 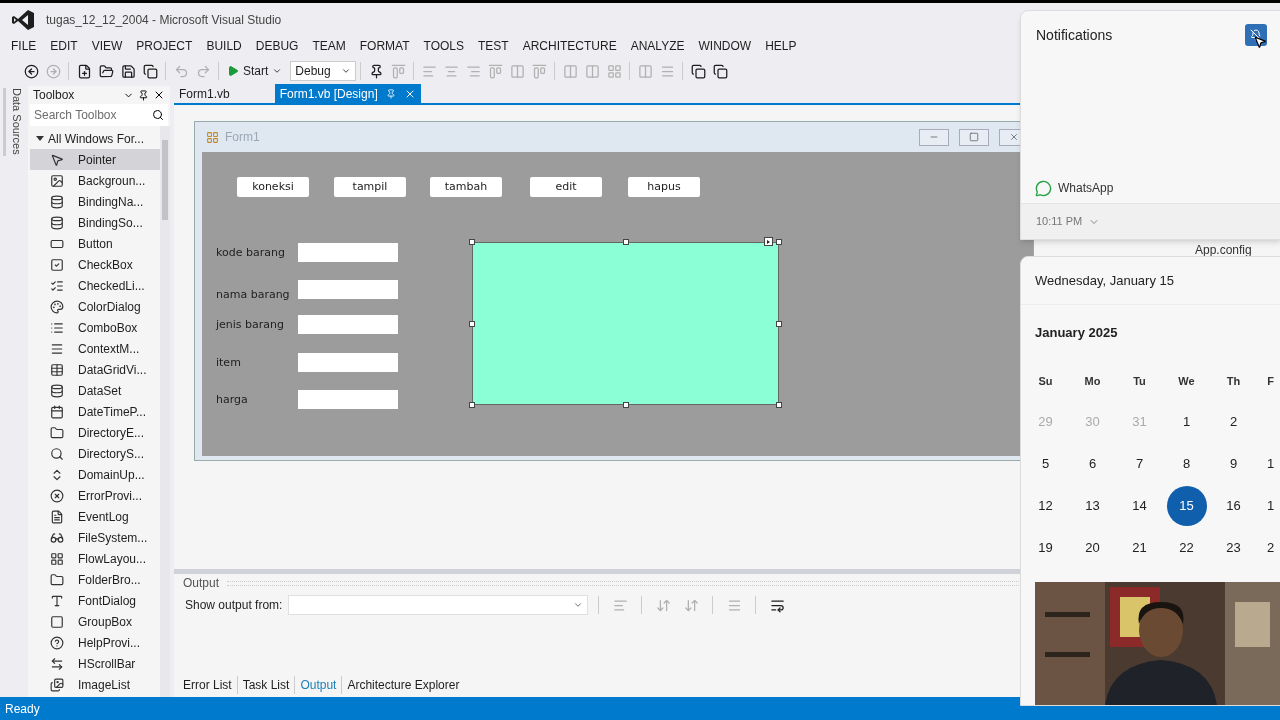 What do you see at coordinates (323, 71) in the screenshot?
I see `configuration-dropdown: Debug` at bounding box center [323, 71].